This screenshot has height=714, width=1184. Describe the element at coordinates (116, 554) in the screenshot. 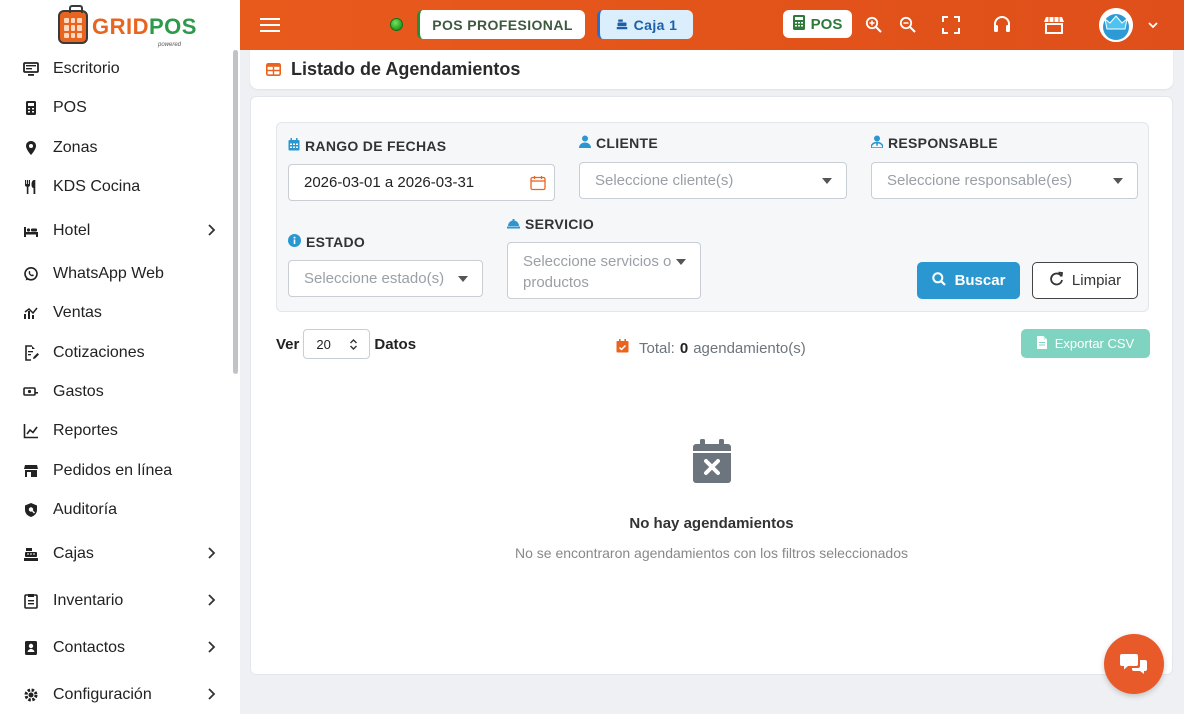

I see `sidebar-item-cajas: Cajas` at that location.